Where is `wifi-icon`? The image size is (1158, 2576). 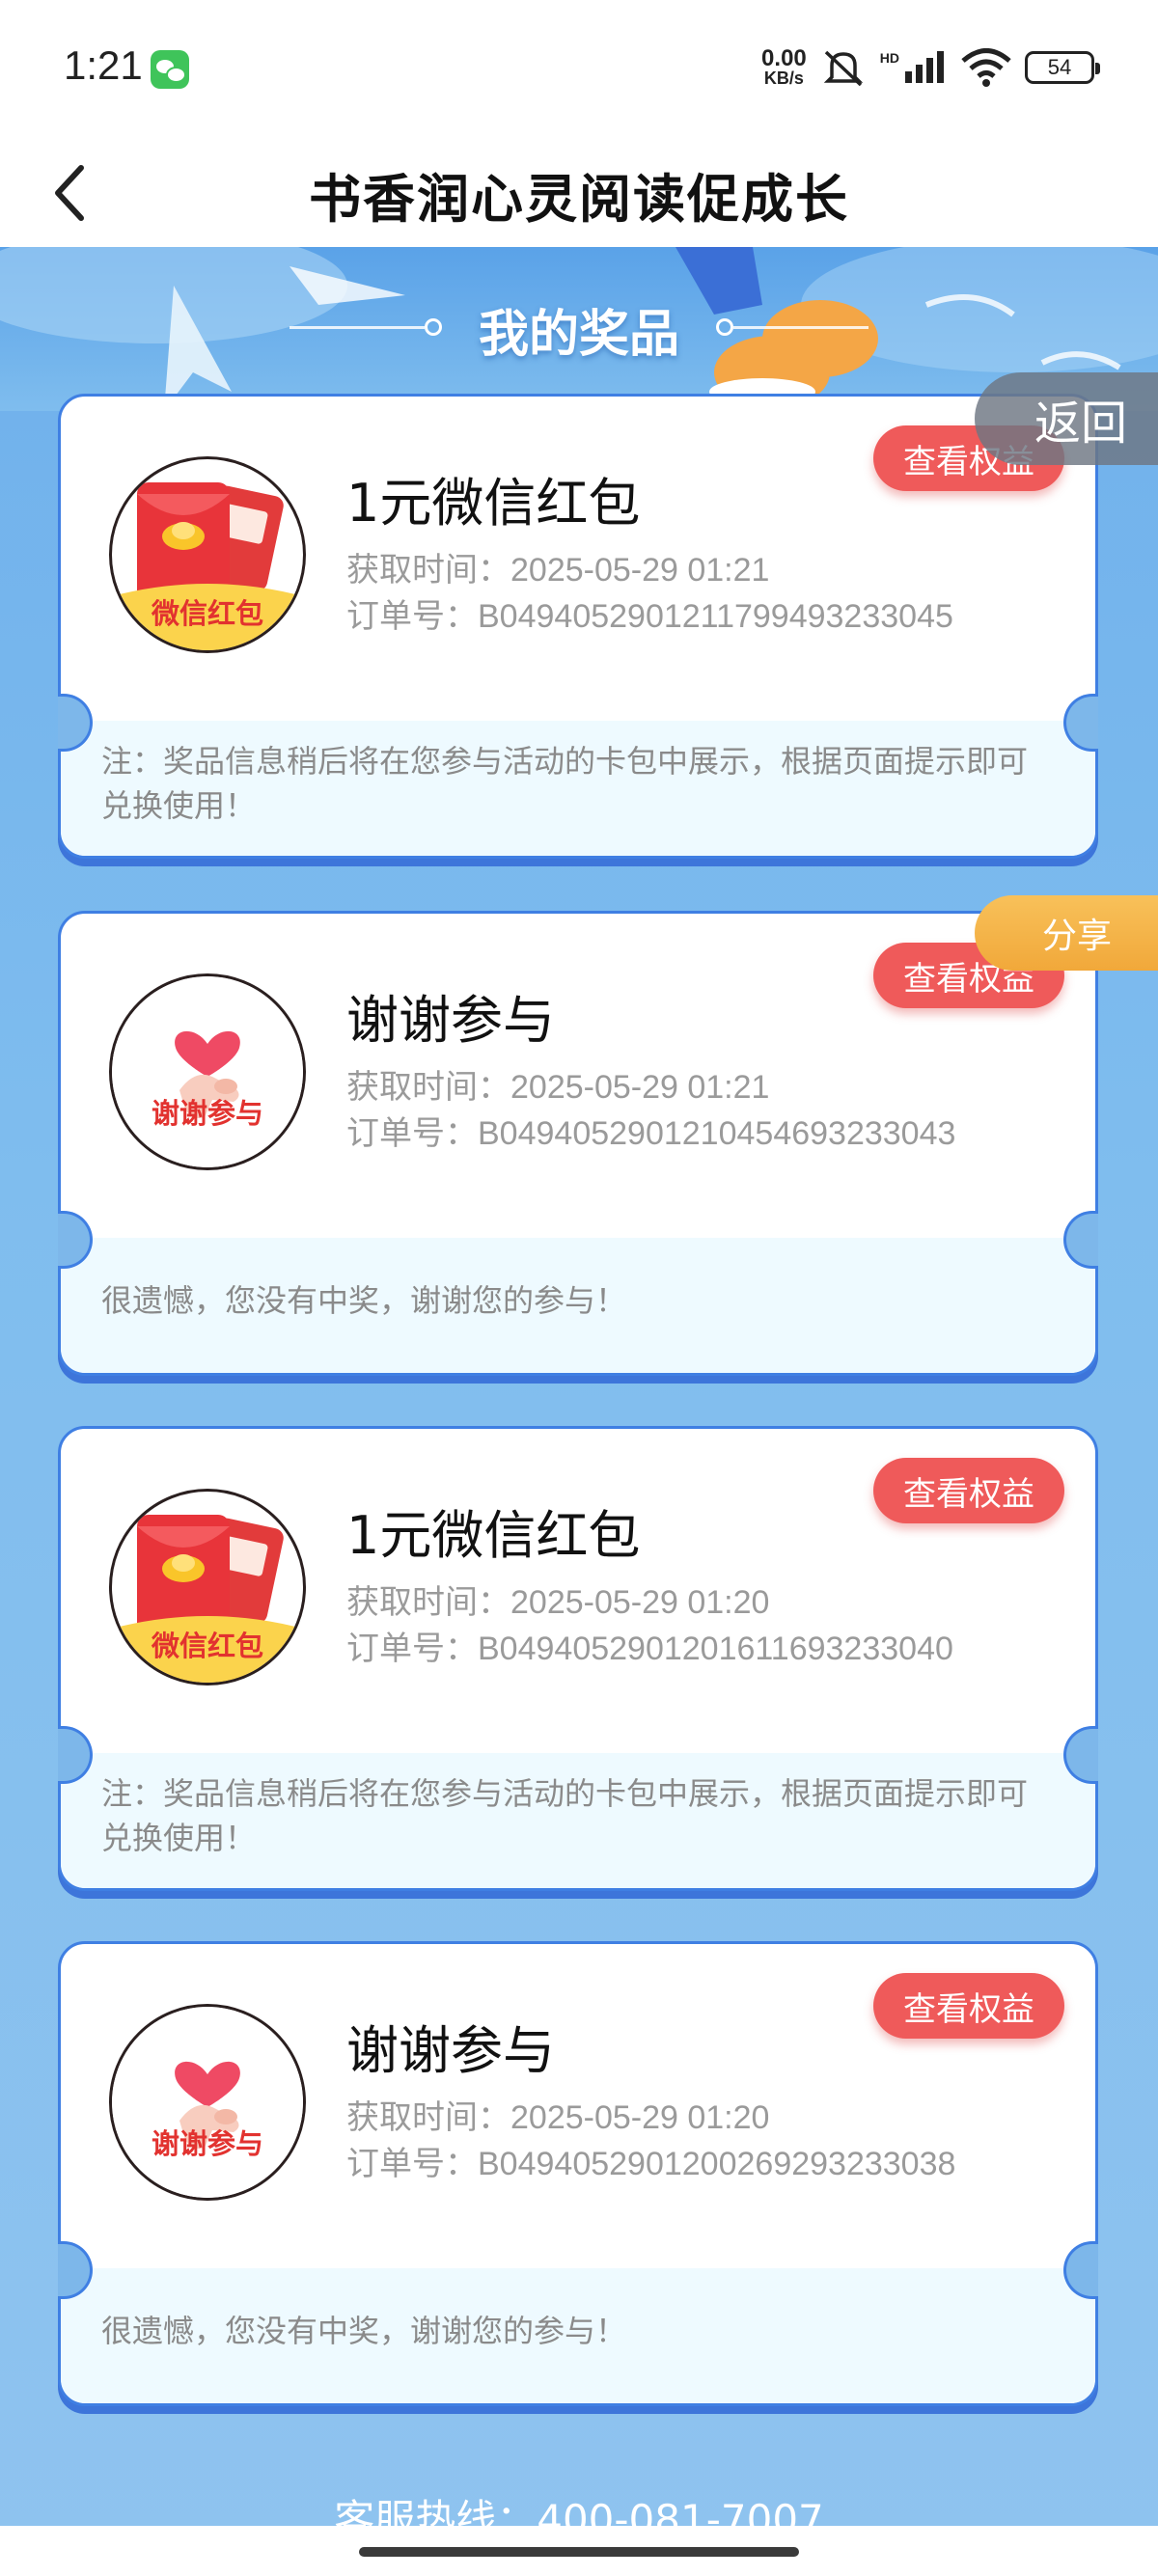 wifi-icon is located at coordinates (986, 67).